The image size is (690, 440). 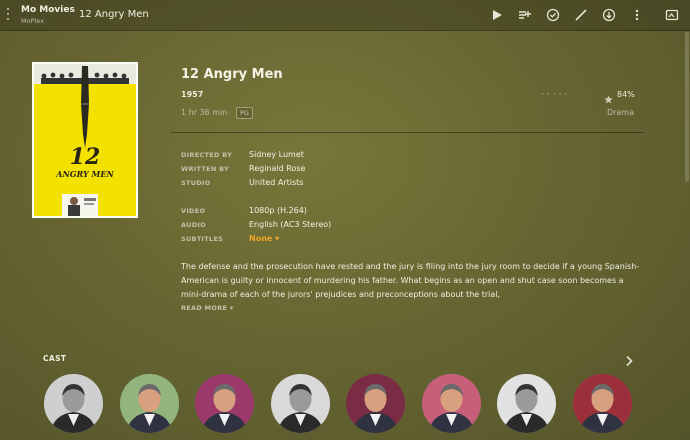 What do you see at coordinates (620, 112) in the screenshot?
I see `genre: Drama` at bounding box center [620, 112].